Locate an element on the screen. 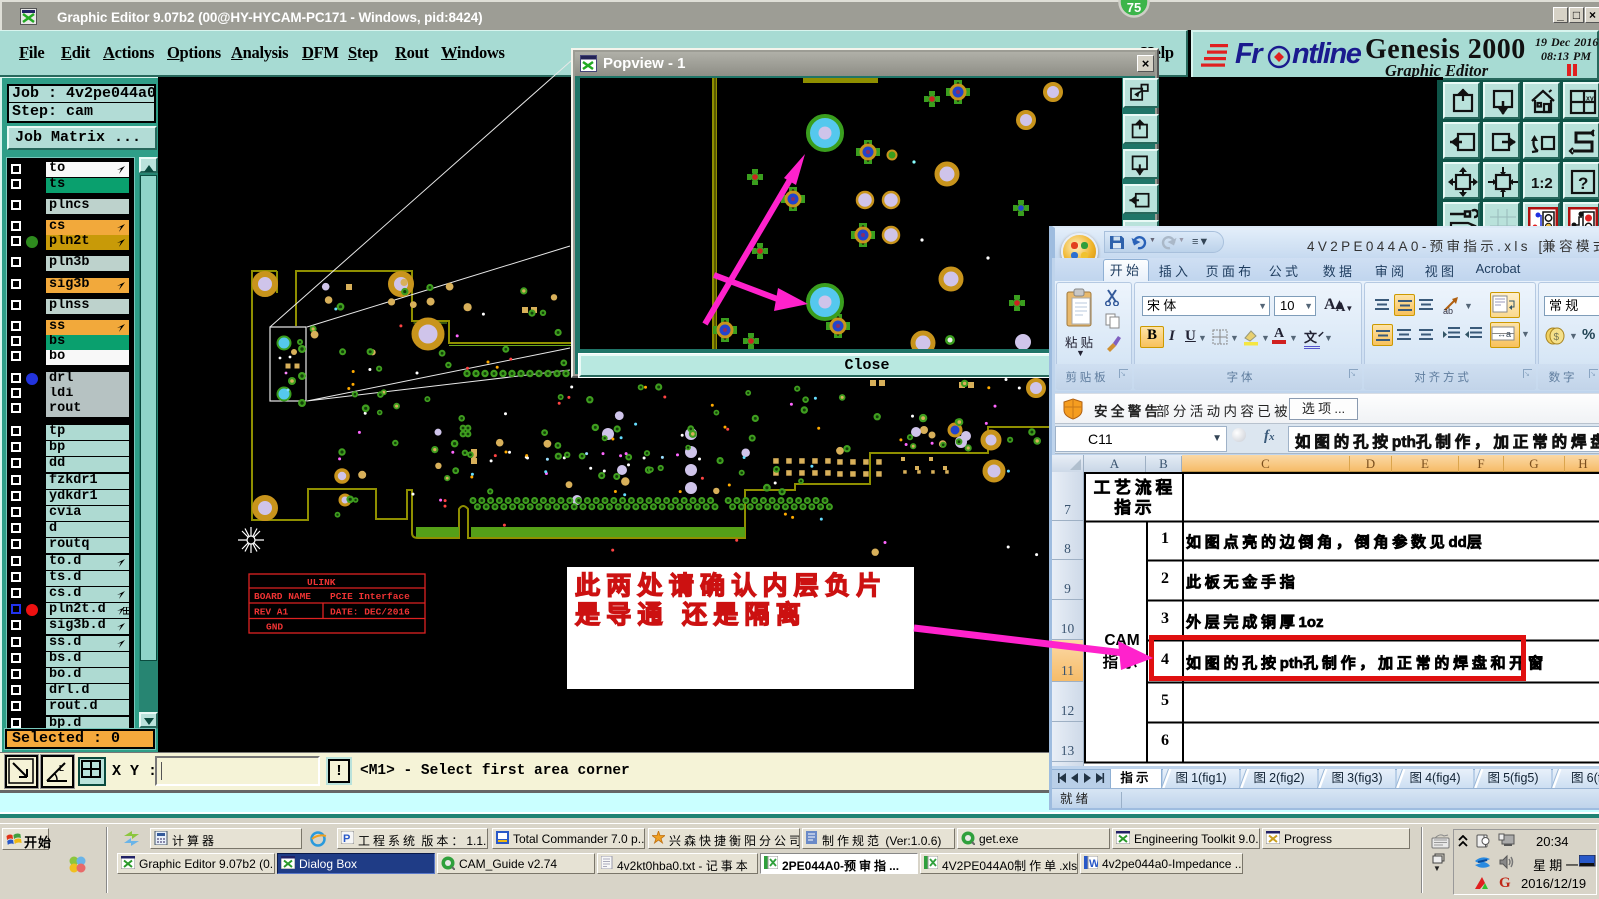 This screenshot has height=899, width=1599. svg-text: G is located at coordinates (1505, 882).